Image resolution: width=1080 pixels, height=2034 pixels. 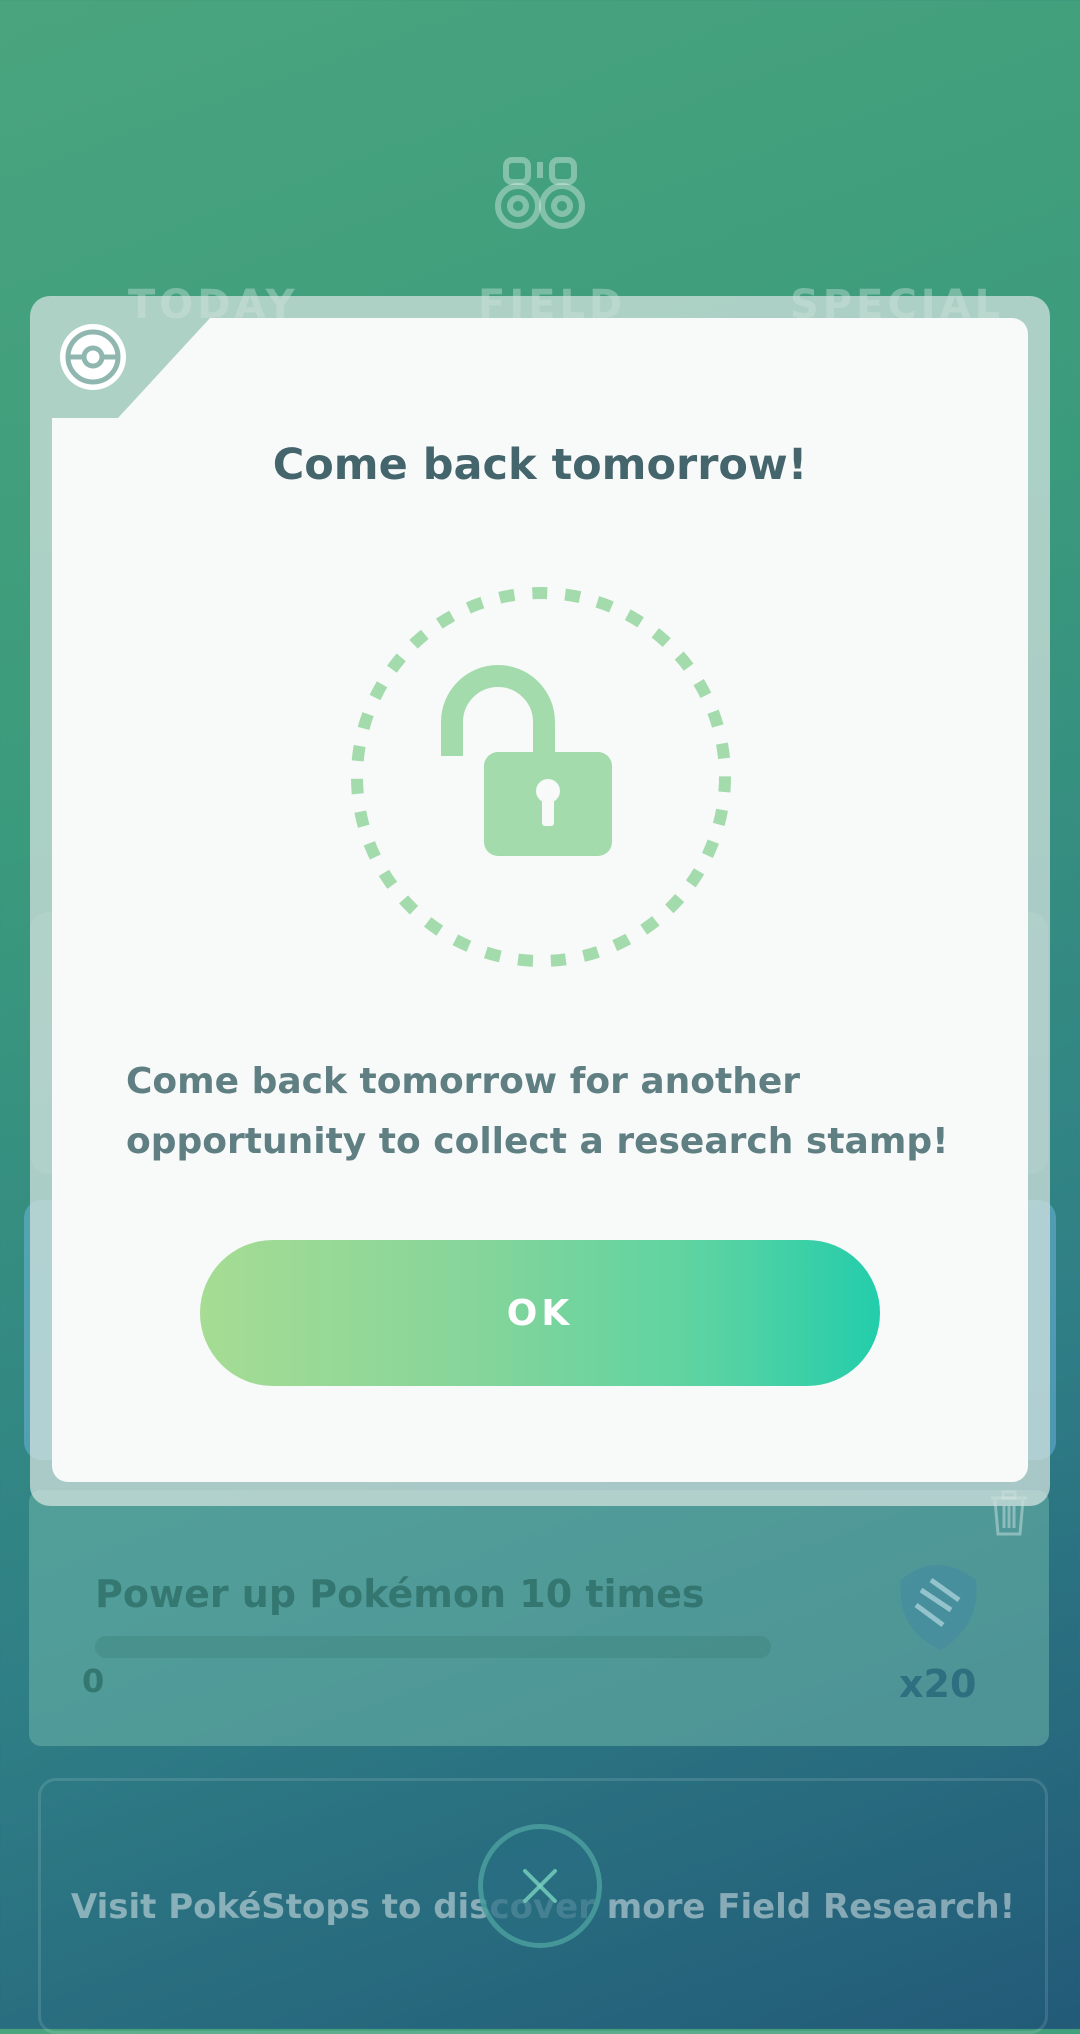 I want to click on close-icon, so click(x=540, y=1886).